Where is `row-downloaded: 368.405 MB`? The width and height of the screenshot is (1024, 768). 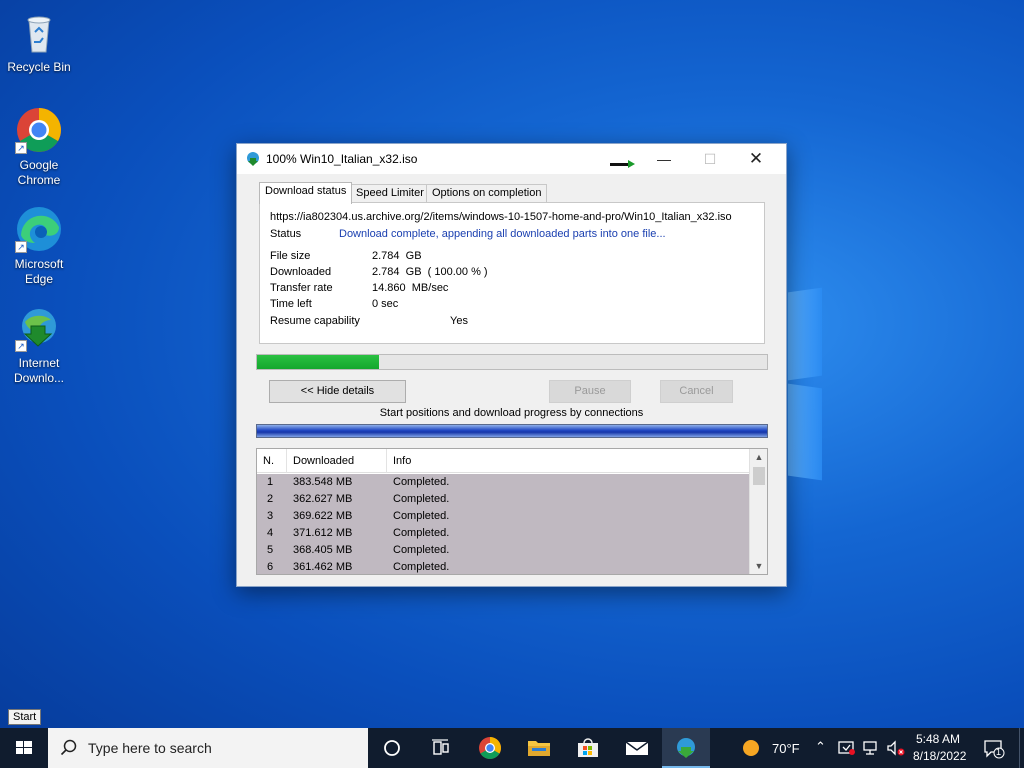
row-downloaded: 368.405 MB is located at coordinates (323, 550).